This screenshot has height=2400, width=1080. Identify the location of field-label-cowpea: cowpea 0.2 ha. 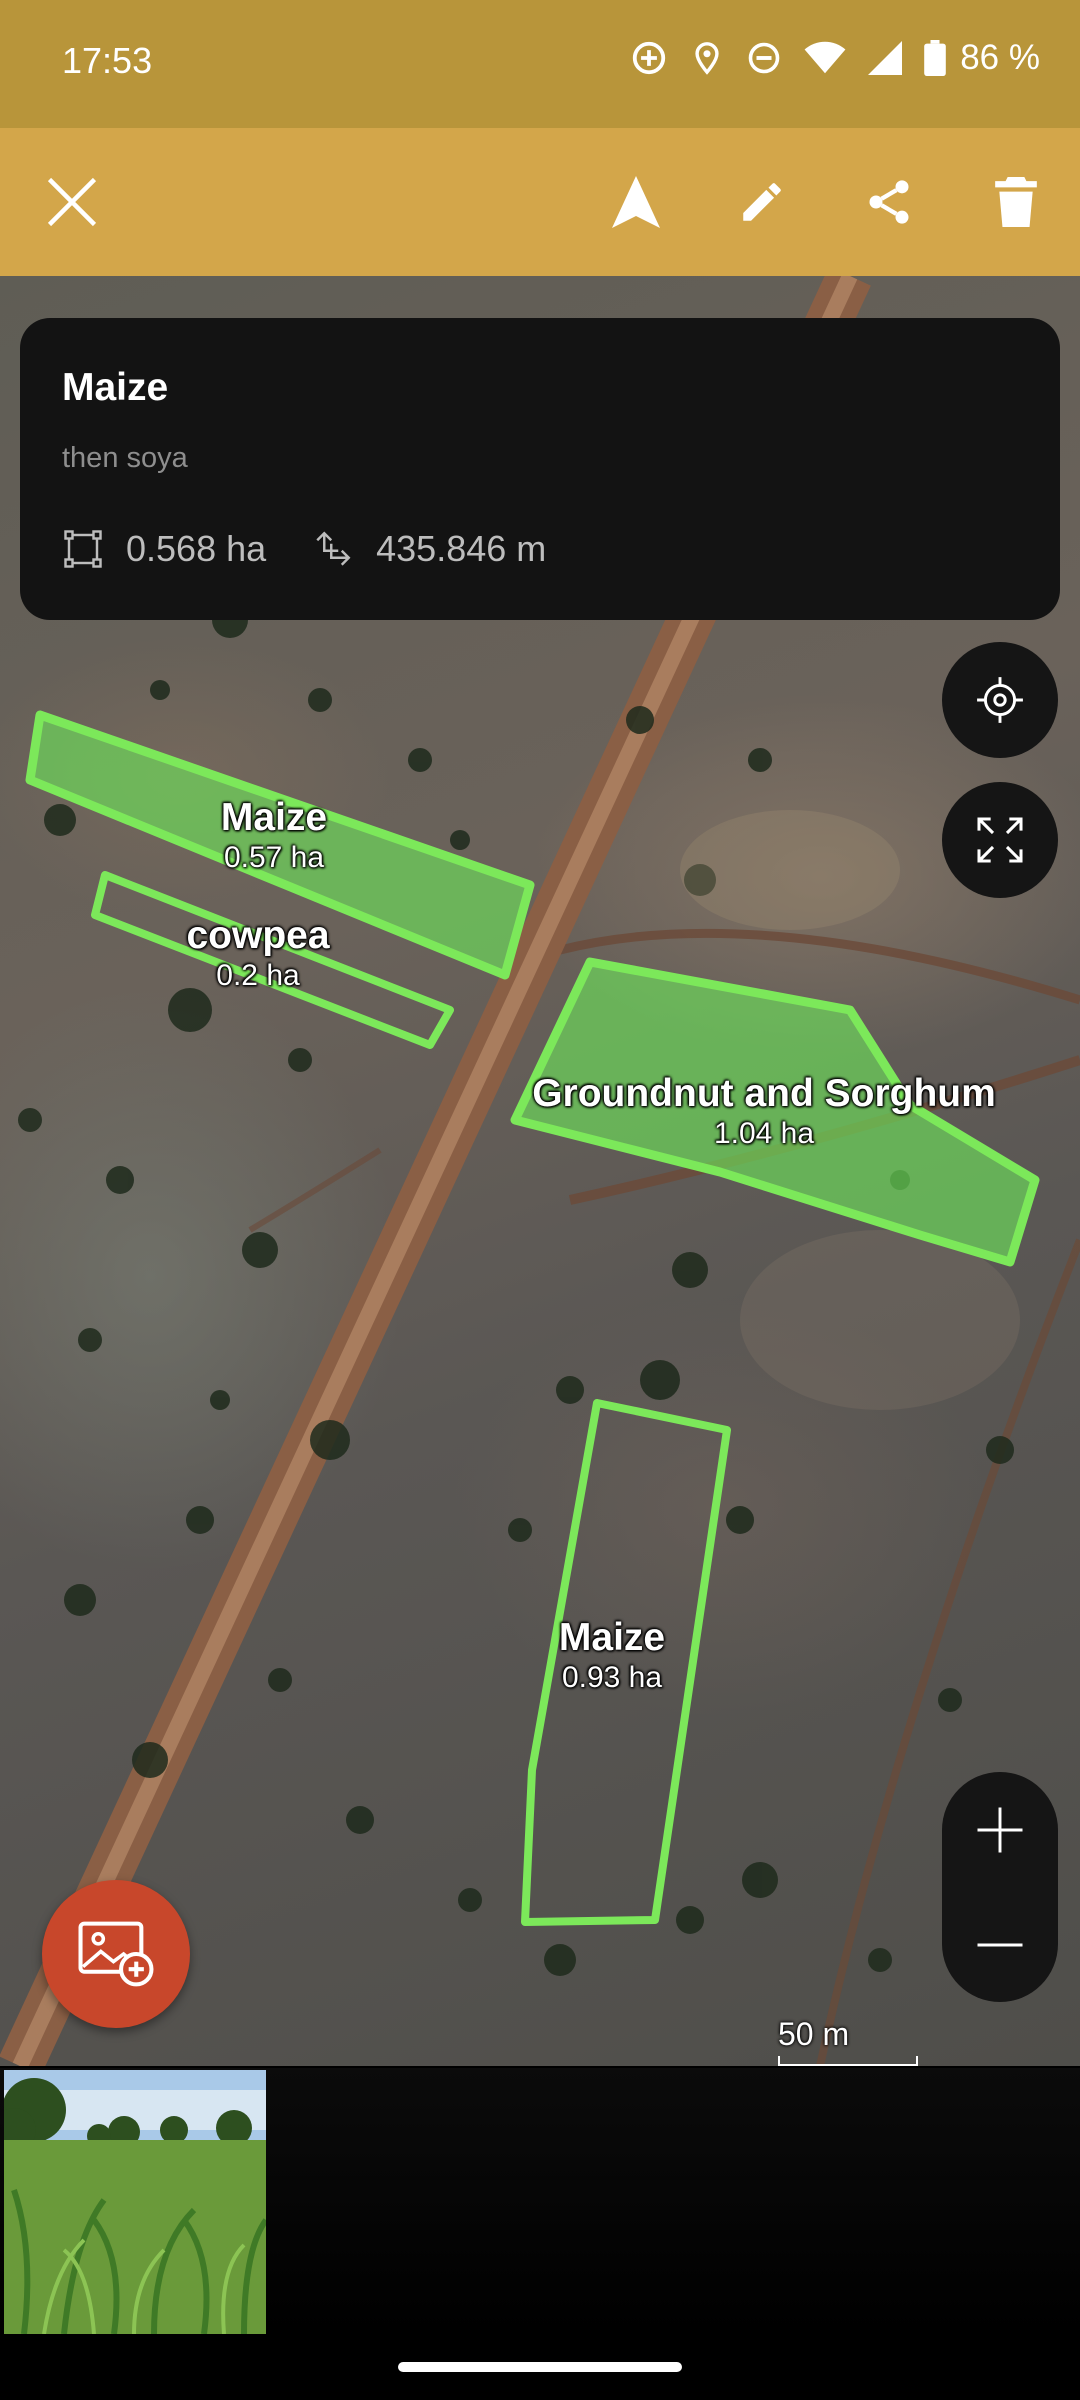
(257, 953).